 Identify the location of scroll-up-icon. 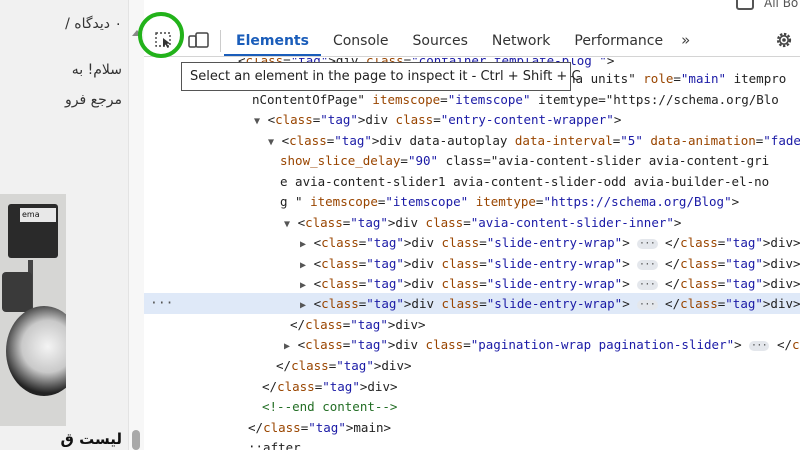
(137, 33).